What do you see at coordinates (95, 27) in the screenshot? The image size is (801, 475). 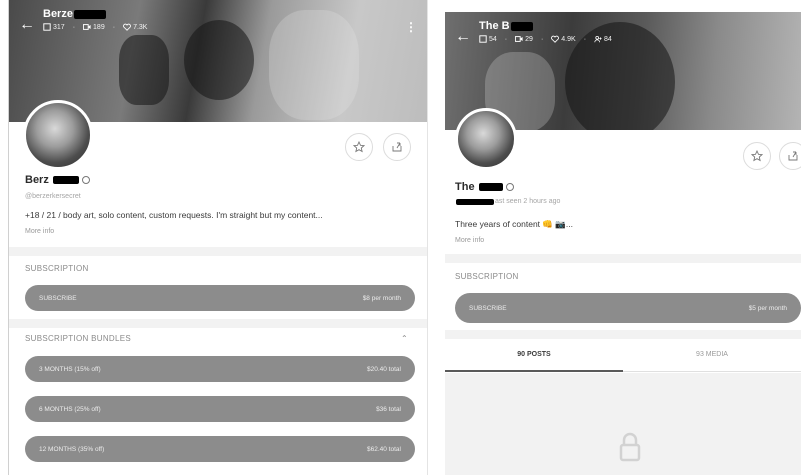 I see `profile-stats: 317 · 189 · 7.3K` at bounding box center [95, 27].